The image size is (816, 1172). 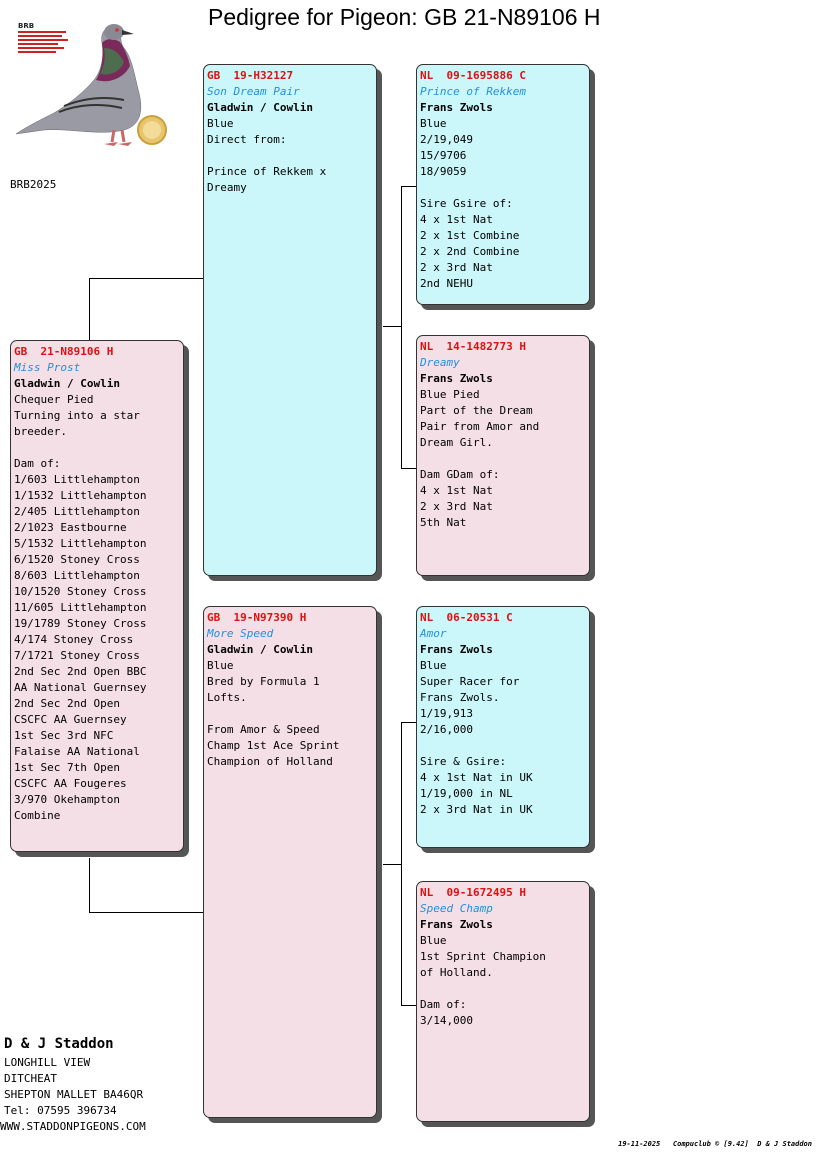 What do you see at coordinates (257, 617) in the screenshot?
I see `dam-ring: GB 19-N97390 H` at bounding box center [257, 617].